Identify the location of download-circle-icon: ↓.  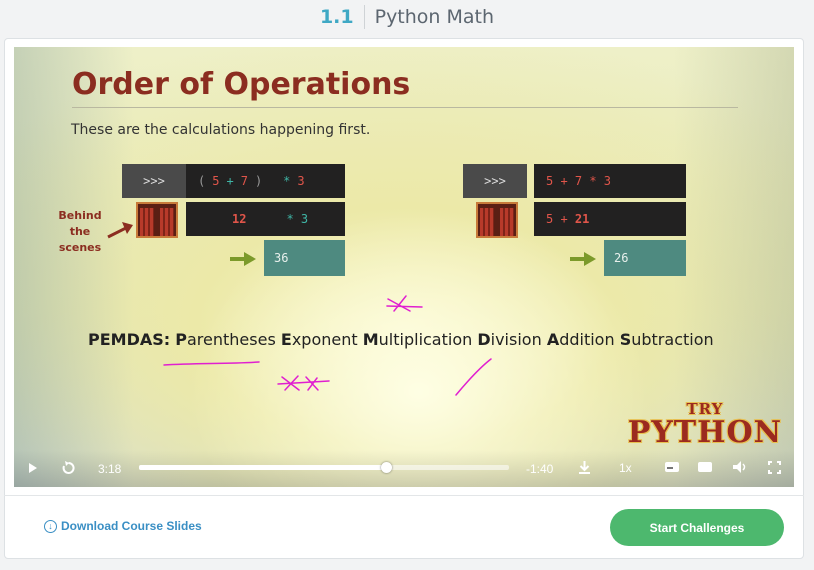
(50, 526).